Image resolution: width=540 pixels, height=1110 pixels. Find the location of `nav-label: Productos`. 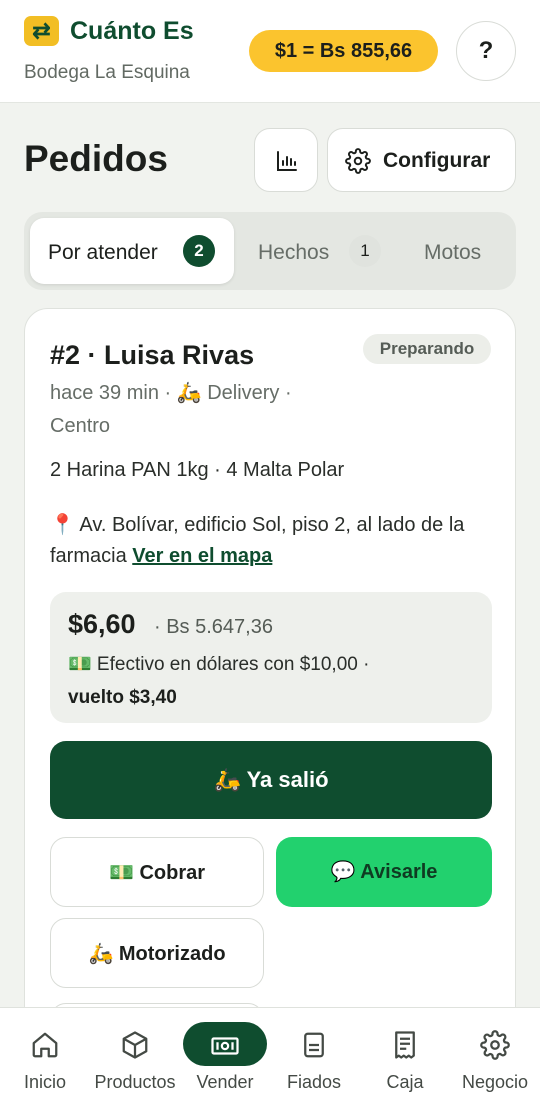

nav-label: Productos is located at coordinates (135, 1082).